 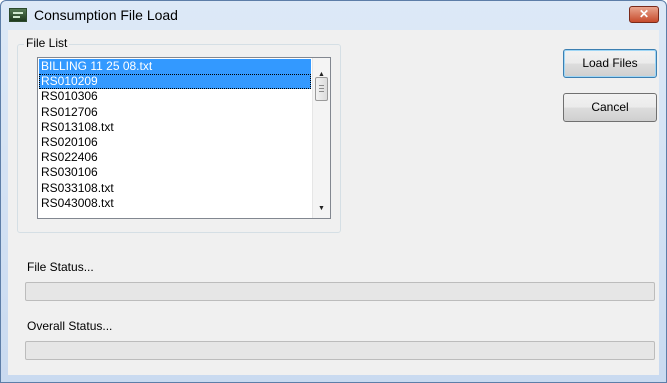 I want to click on file-list-item: RS010306, so click(x=175, y=96).